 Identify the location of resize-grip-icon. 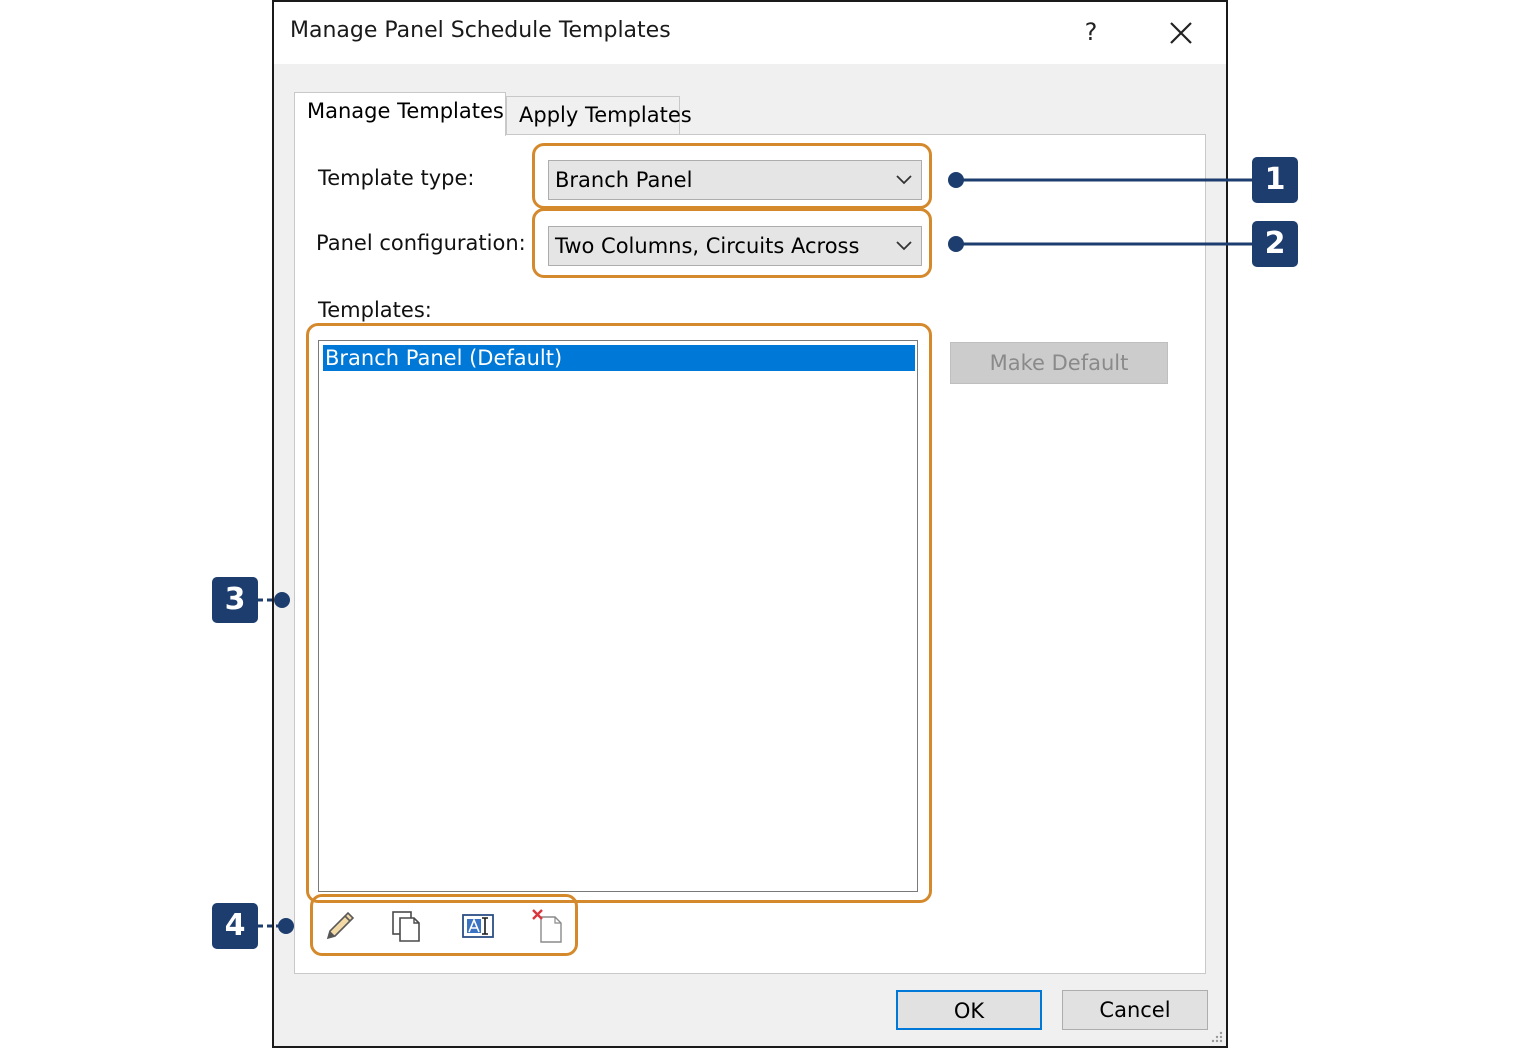
(1217, 1037).